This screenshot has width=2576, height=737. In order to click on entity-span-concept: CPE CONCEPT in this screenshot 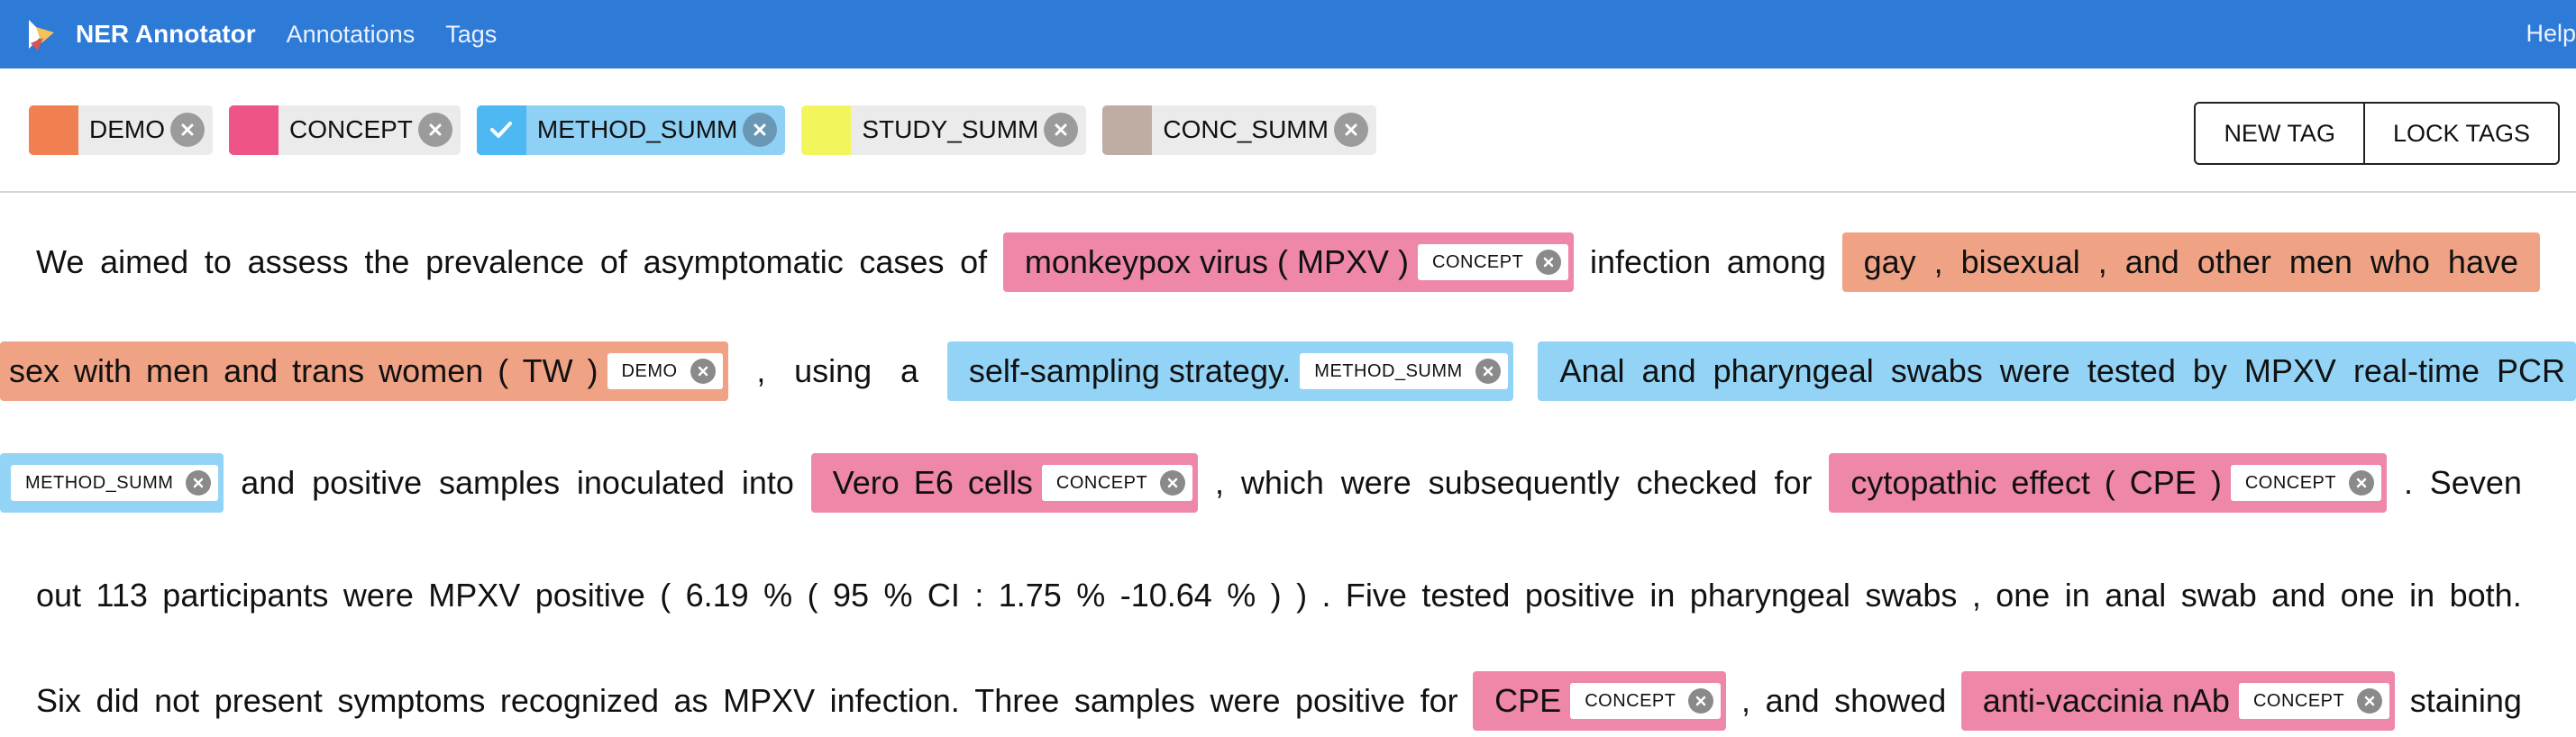, I will do `click(1600, 701)`.